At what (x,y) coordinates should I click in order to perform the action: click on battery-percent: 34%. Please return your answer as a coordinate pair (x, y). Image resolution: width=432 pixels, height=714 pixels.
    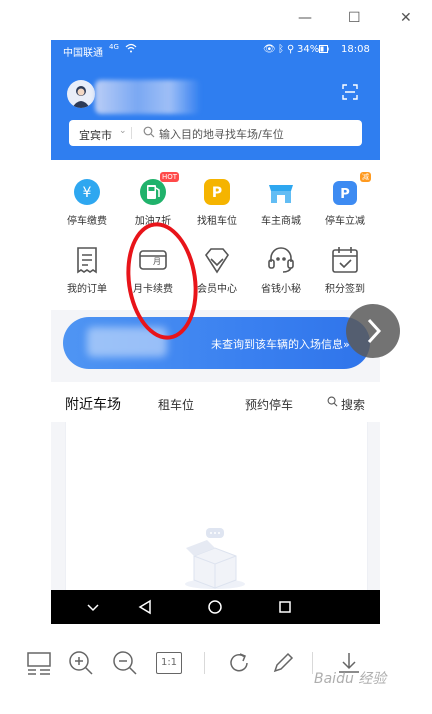
    Looking at the image, I should click on (308, 49).